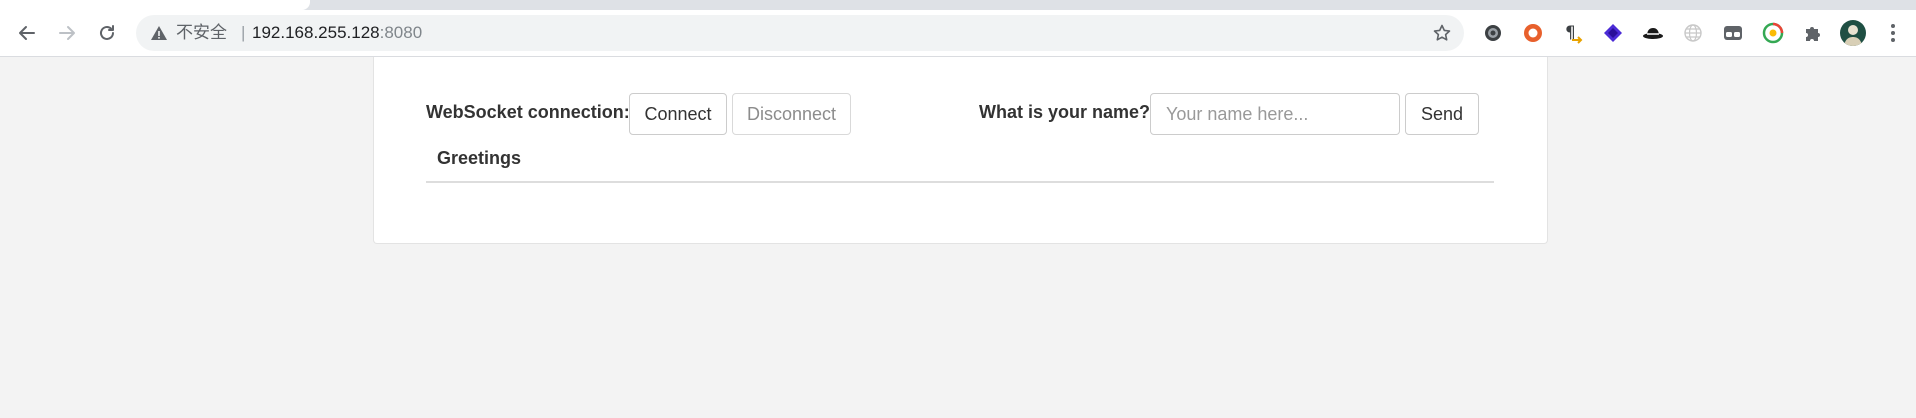 The image size is (1916, 418). Describe the element at coordinates (479, 158) in the screenshot. I see `greetings-table-header: Greetings` at that location.